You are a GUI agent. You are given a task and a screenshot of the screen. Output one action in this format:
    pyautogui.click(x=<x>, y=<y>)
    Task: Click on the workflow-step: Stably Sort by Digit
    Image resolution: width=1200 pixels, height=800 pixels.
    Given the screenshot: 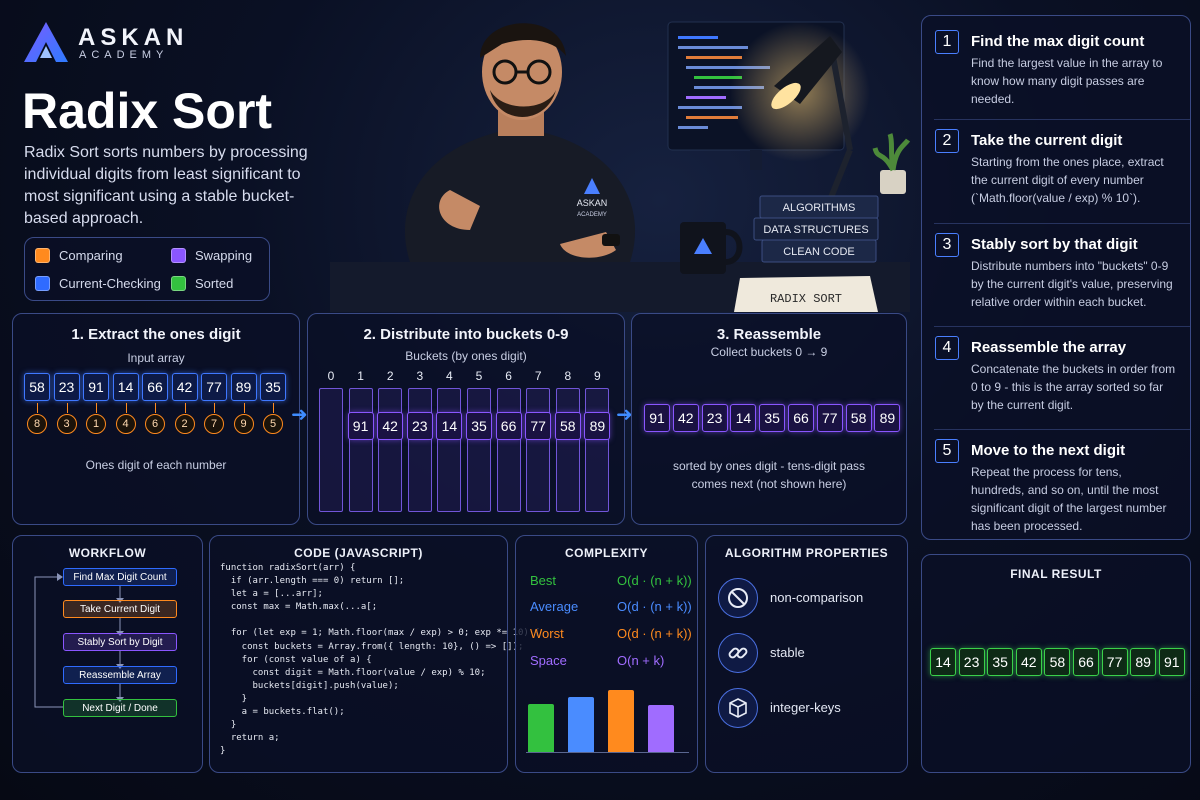 What is the action you would take?
    pyautogui.click(x=120, y=642)
    